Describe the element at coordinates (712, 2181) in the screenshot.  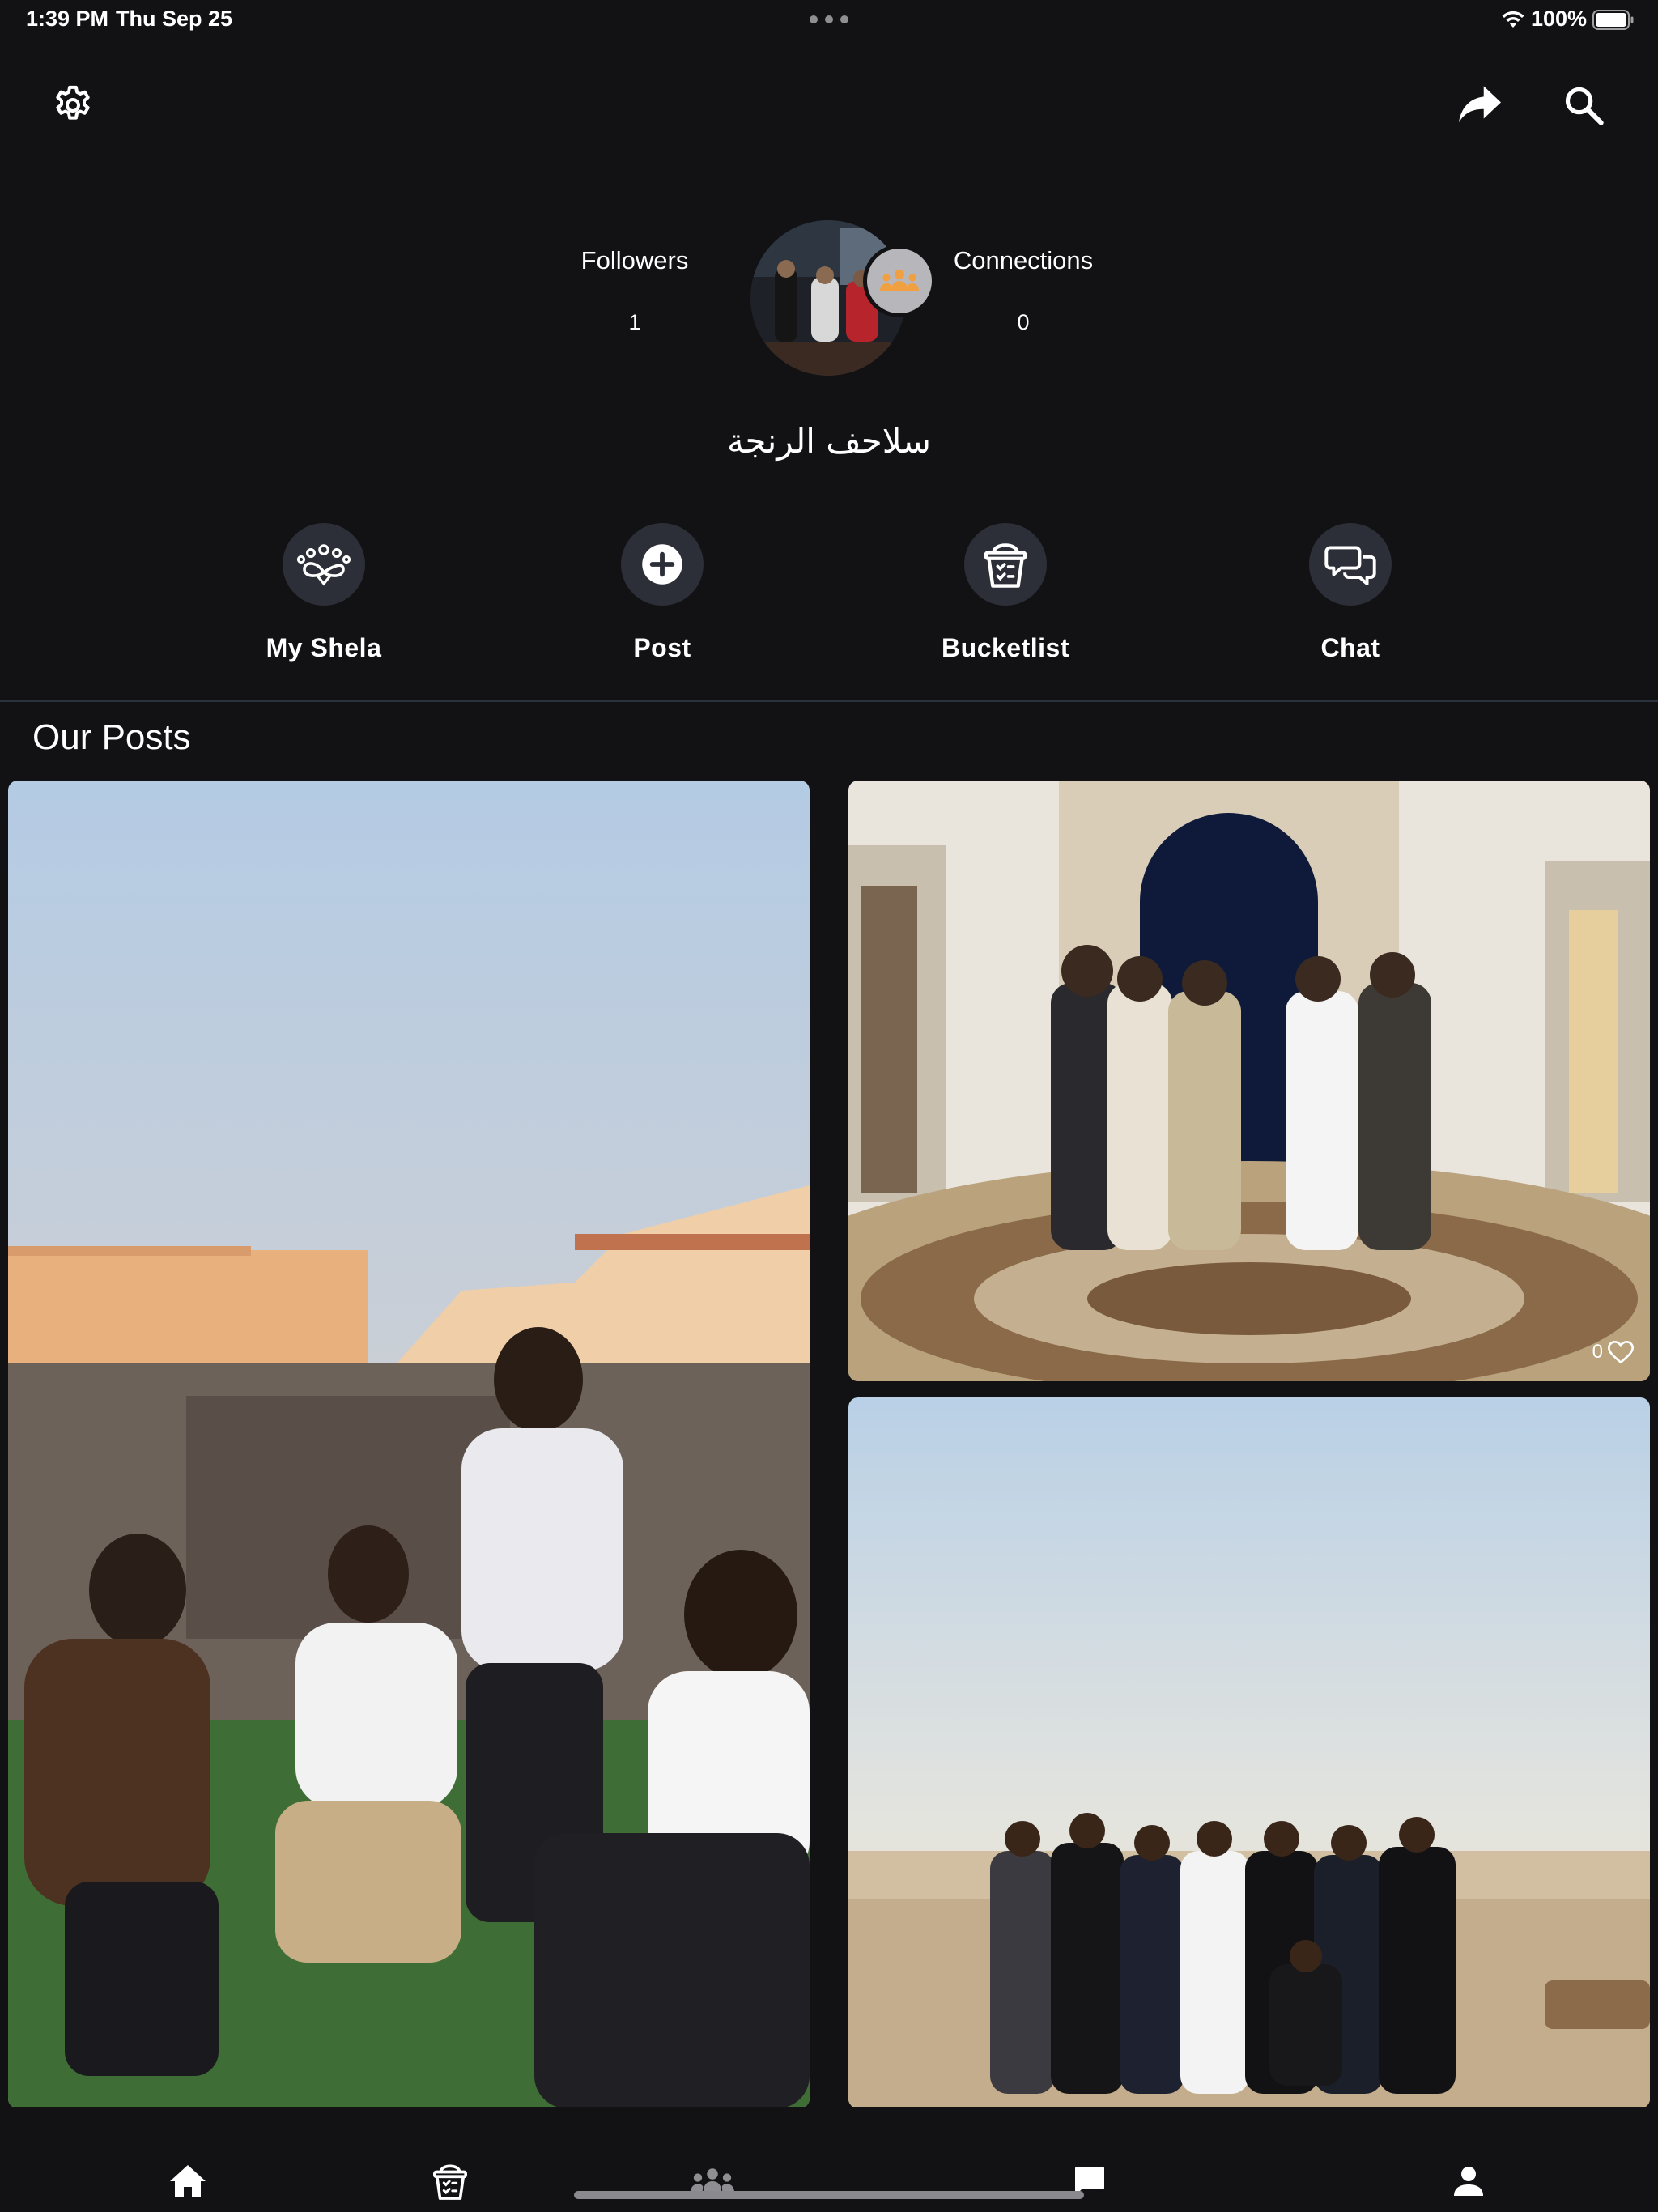
I see `nav-groups` at that location.